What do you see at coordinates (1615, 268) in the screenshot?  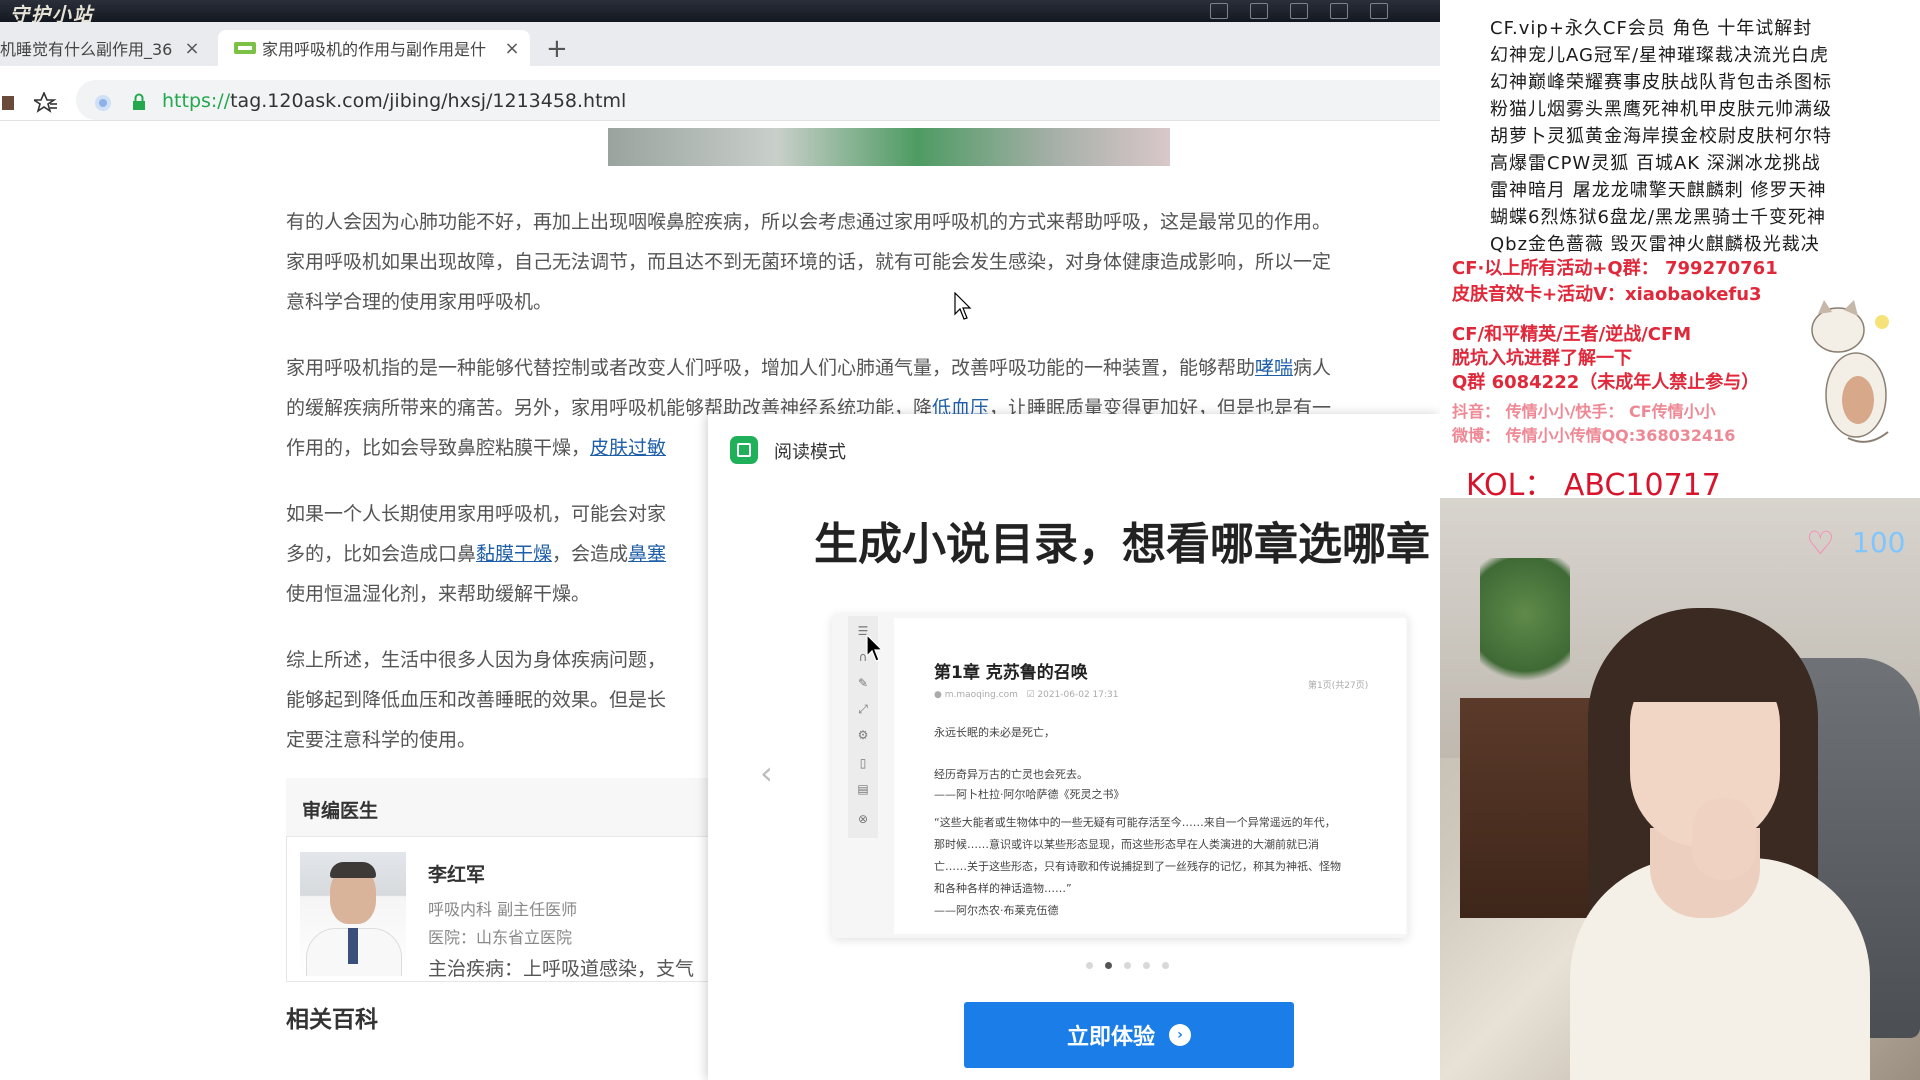 I see `overlay-promo-line: CF·以上所有活动+Q群： 799270761` at bounding box center [1615, 268].